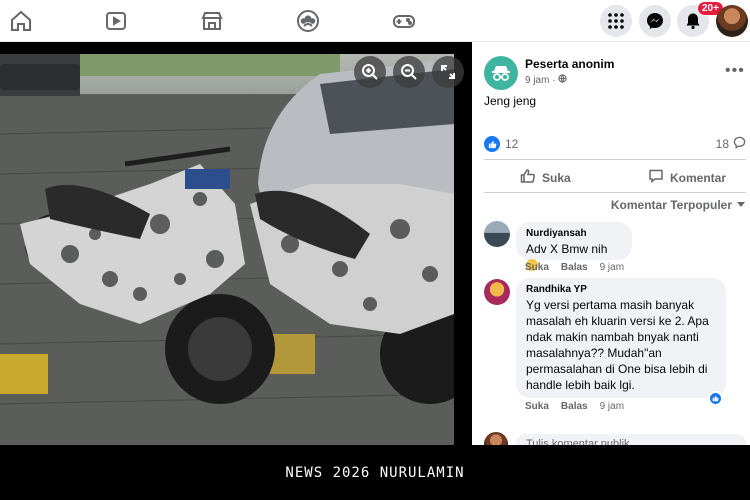 This screenshot has height=500, width=750. Describe the element at coordinates (492, 144) in the screenshot. I see `like-reaction-icon` at that location.